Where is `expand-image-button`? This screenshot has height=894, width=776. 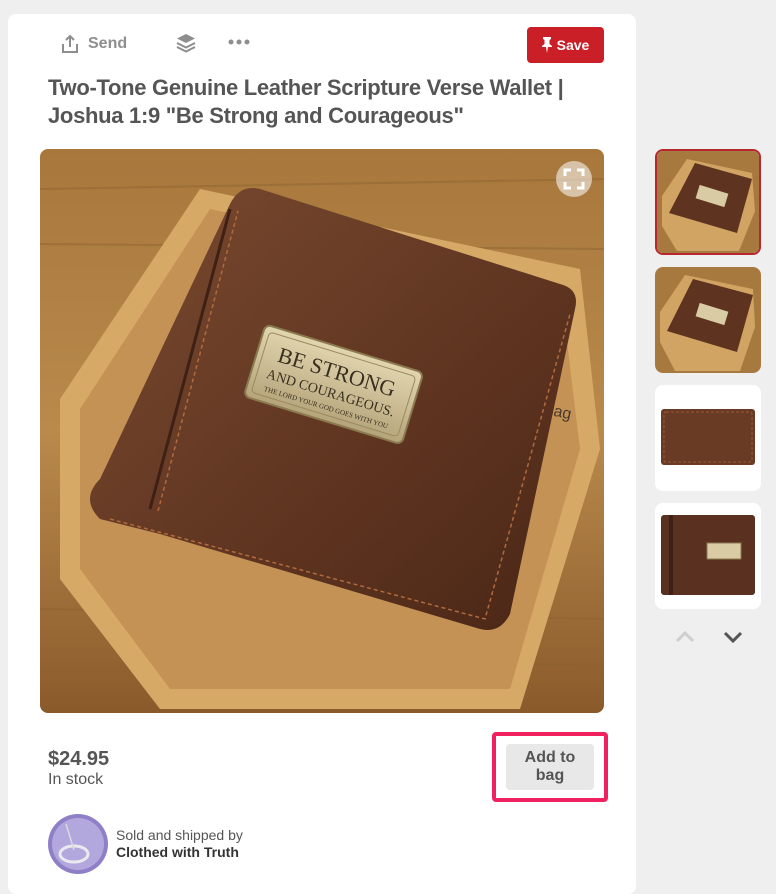
expand-image-button is located at coordinates (574, 179).